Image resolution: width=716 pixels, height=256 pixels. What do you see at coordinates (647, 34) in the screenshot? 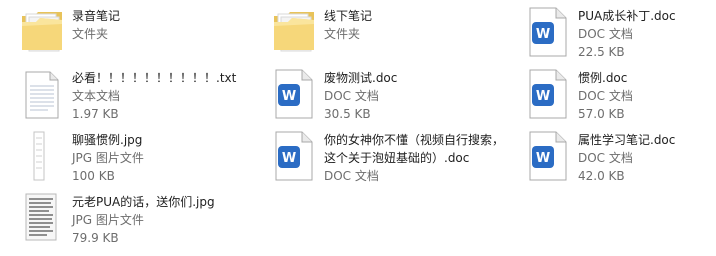
I see `file-tile-label: PUA成长补丁.doc DOC 文档 22.5 KB` at bounding box center [647, 34].